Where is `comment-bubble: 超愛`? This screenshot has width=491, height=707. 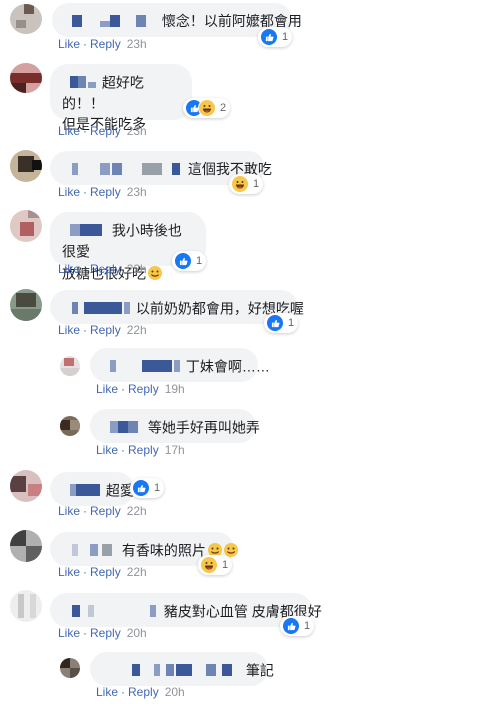
comment-bubble: 超愛 is located at coordinates (92, 489).